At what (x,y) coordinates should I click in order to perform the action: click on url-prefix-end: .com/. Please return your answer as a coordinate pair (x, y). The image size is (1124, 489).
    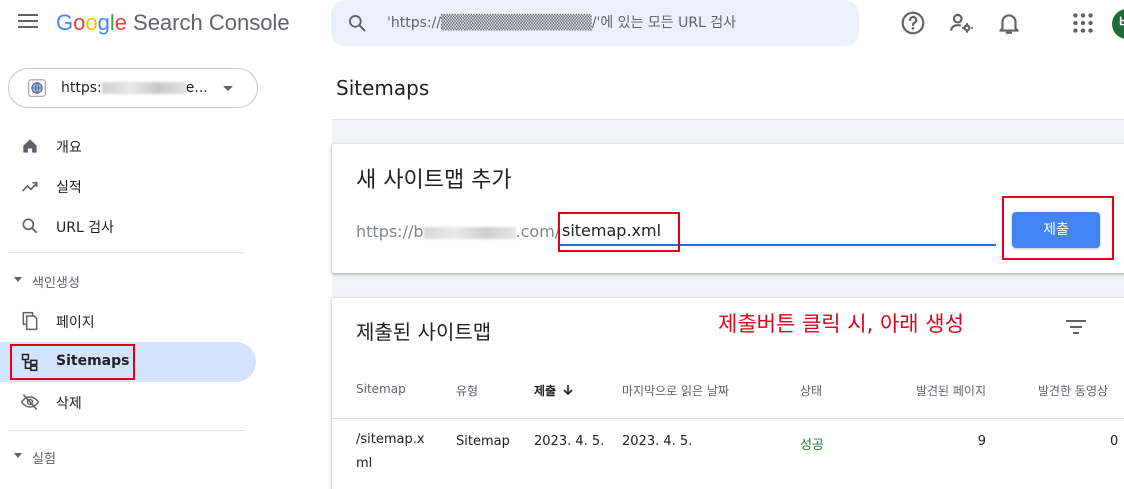
    Looking at the image, I should click on (538, 231).